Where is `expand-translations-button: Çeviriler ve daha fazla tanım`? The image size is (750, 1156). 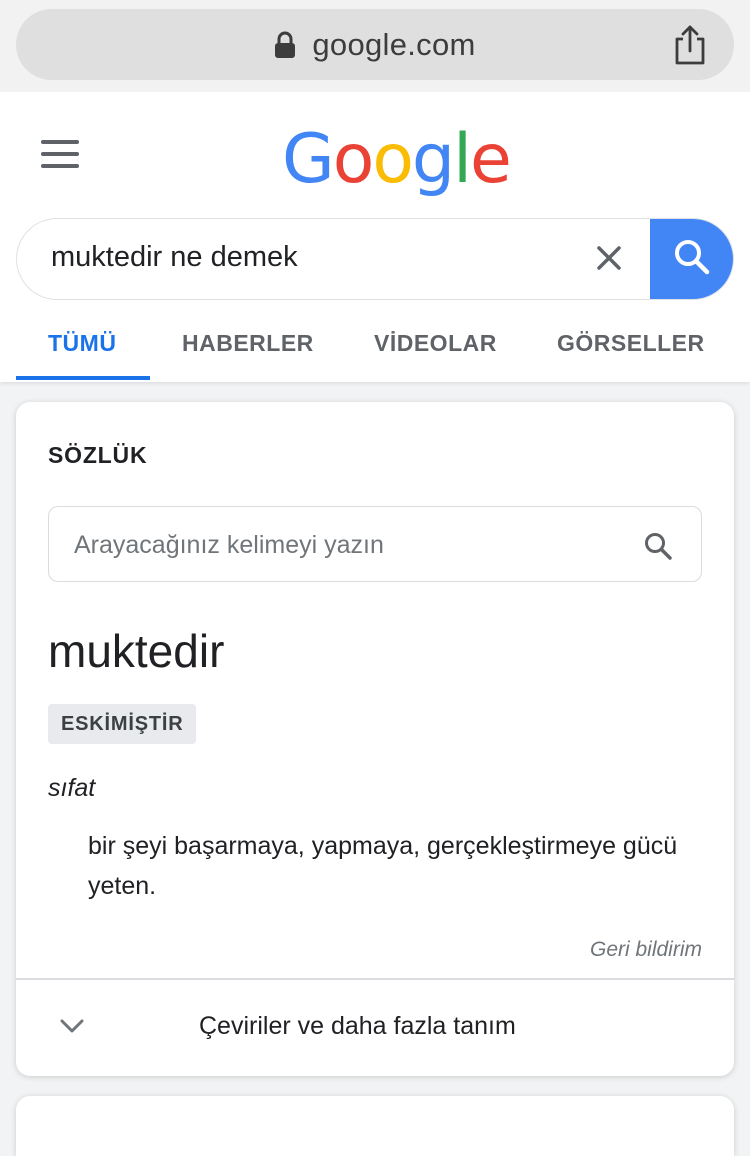
expand-translations-button: Çeviriler ve daha fazla tanım is located at coordinates (375, 1028).